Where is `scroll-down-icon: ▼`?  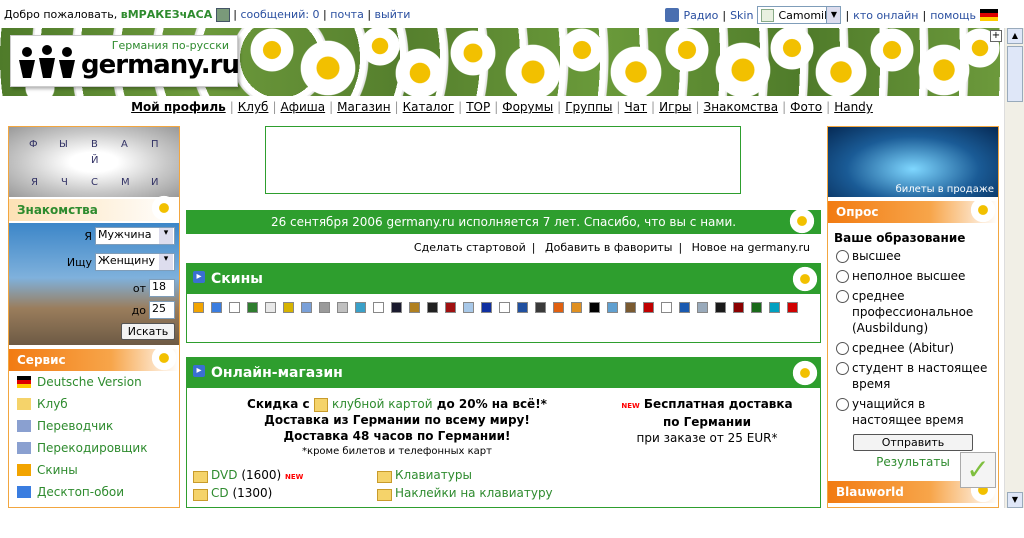
scroll-down-icon: ▼ is located at coordinates (1015, 500).